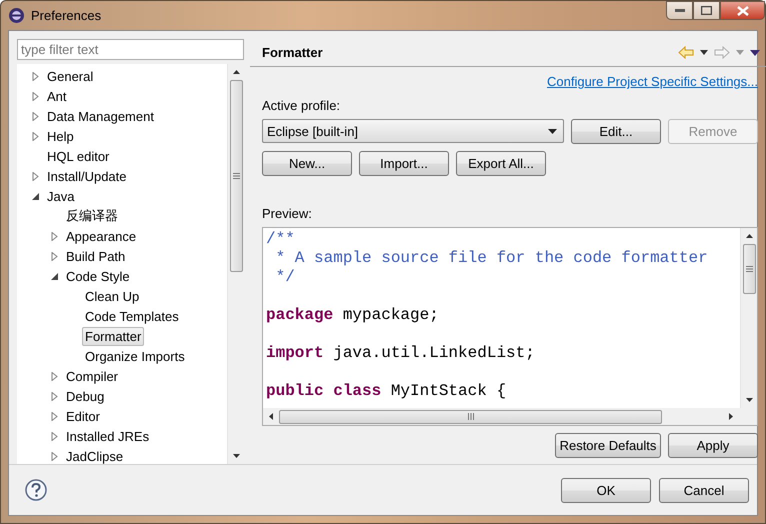  Describe the element at coordinates (113, 336) in the screenshot. I see `tree-item: Formatter` at that location.